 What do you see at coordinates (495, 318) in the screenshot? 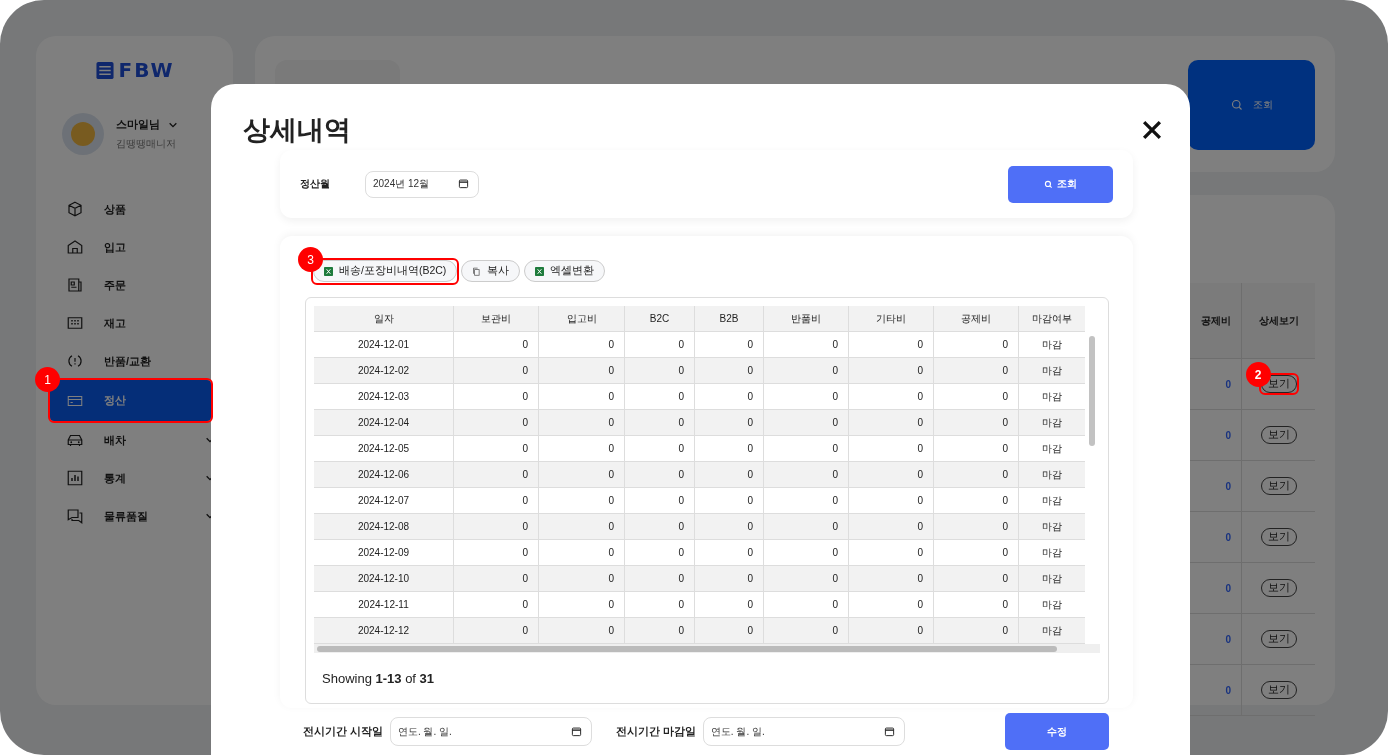
I see `column-header: 보관비` at bounding box center [495, 318].